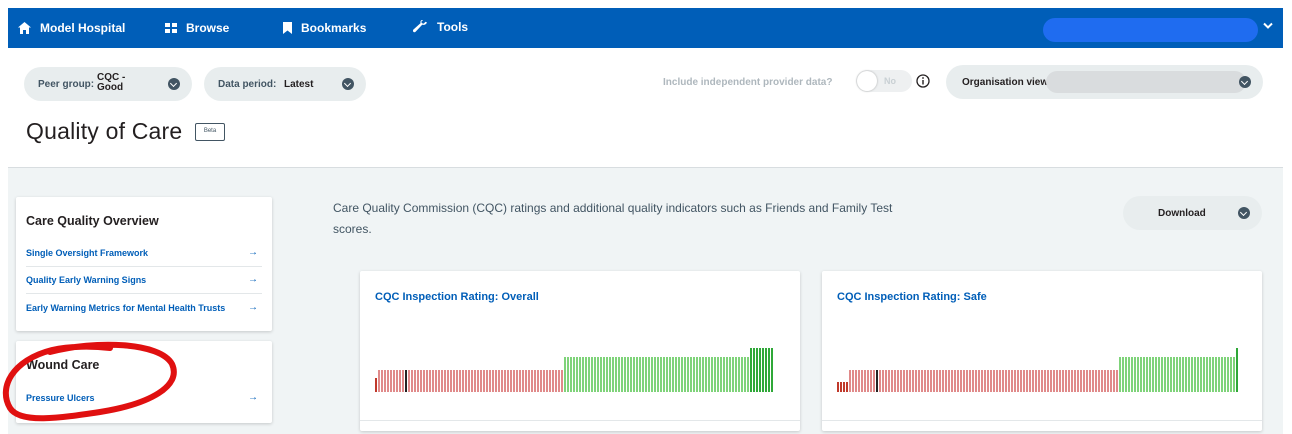 The height and width of the screenshot is (434, 1292). What do you see at coordinates (142, 397) in the screenshot?
I see `link-pressure-ulcers: Pressure Ulcers →` at bounding box center [142, 397].